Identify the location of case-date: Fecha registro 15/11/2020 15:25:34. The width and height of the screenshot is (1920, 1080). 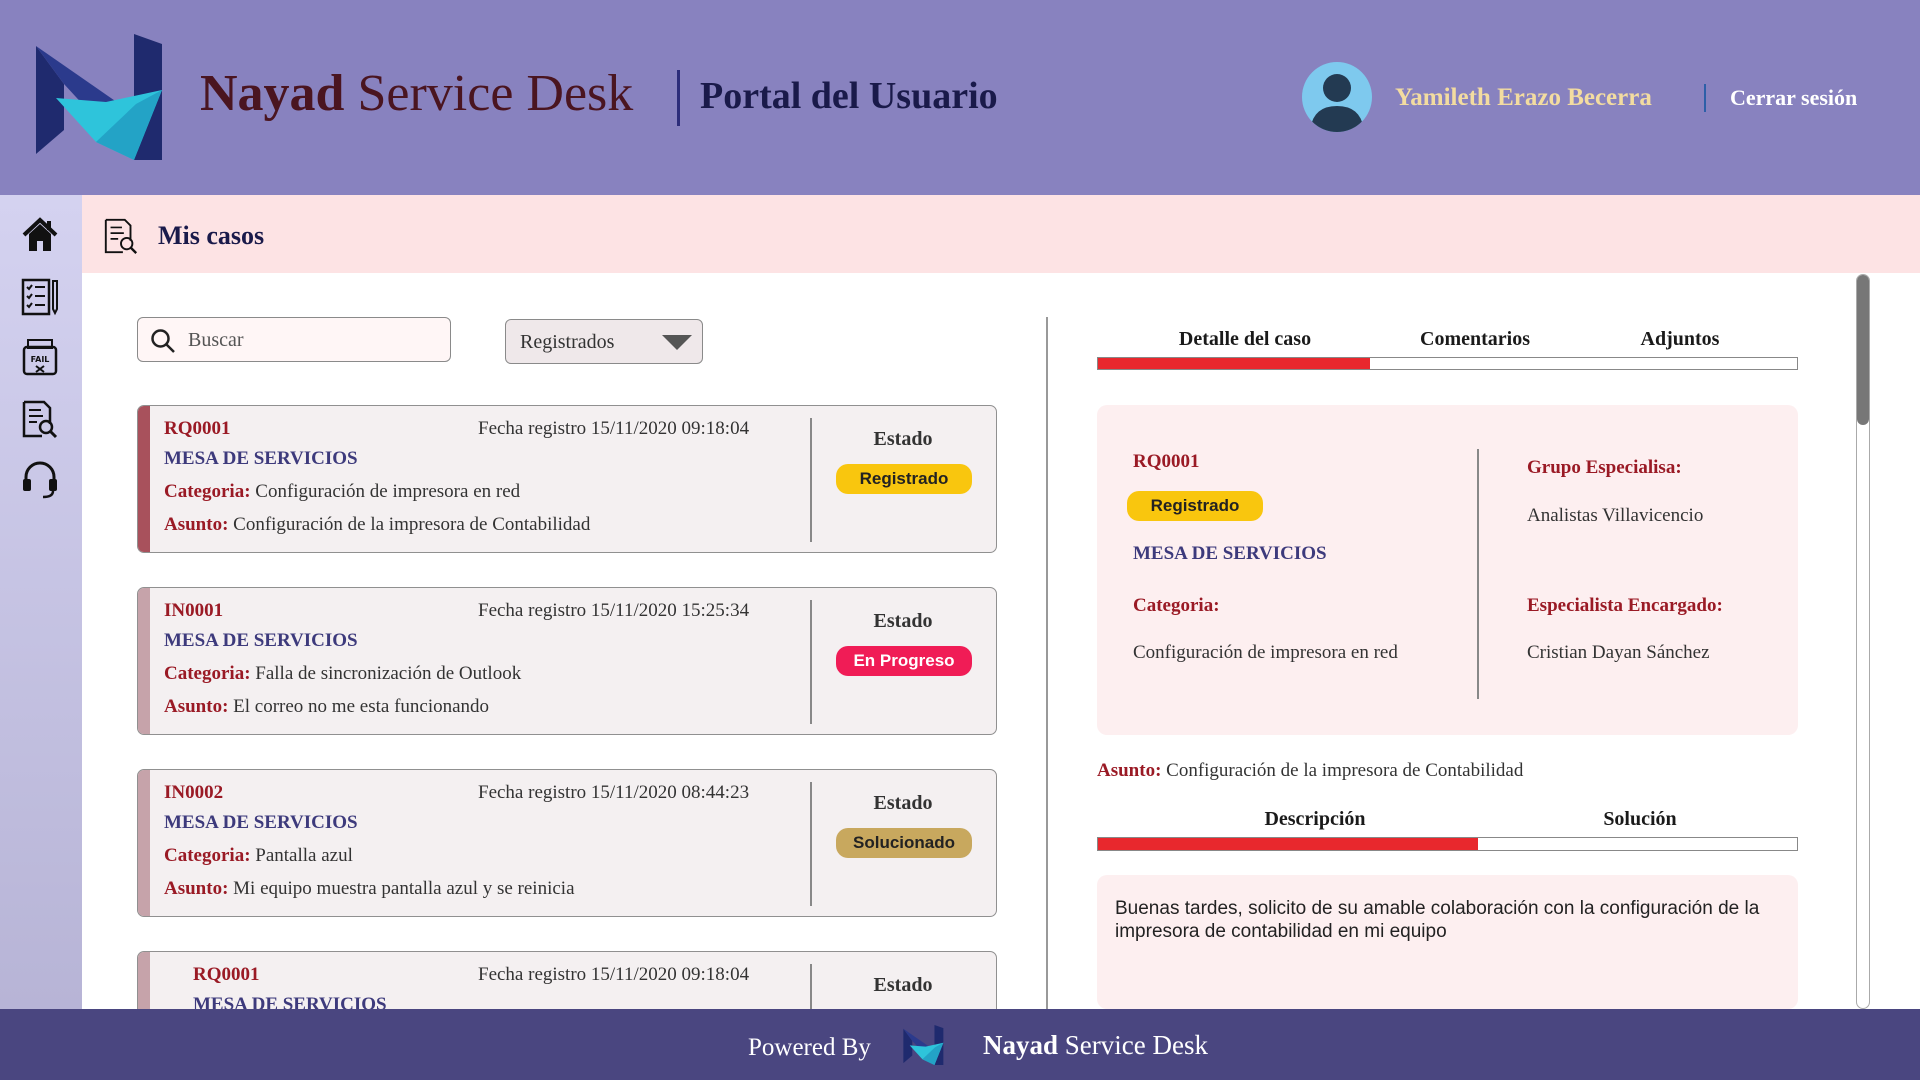
(614, 610).